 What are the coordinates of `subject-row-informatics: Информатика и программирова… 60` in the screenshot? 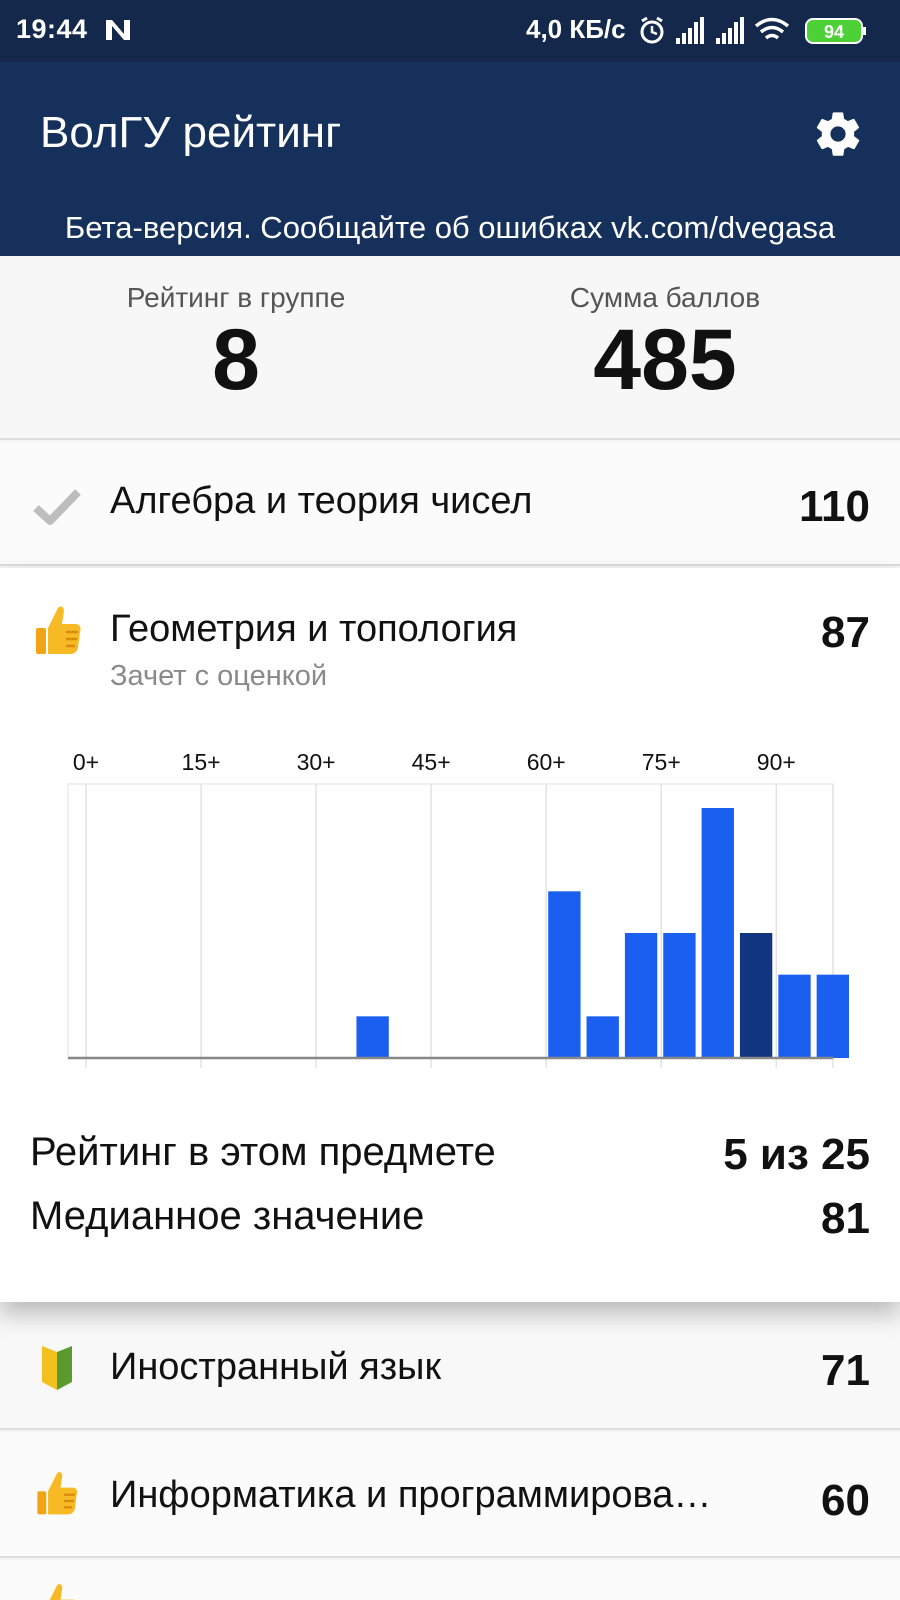 It's located at (450, 1495).